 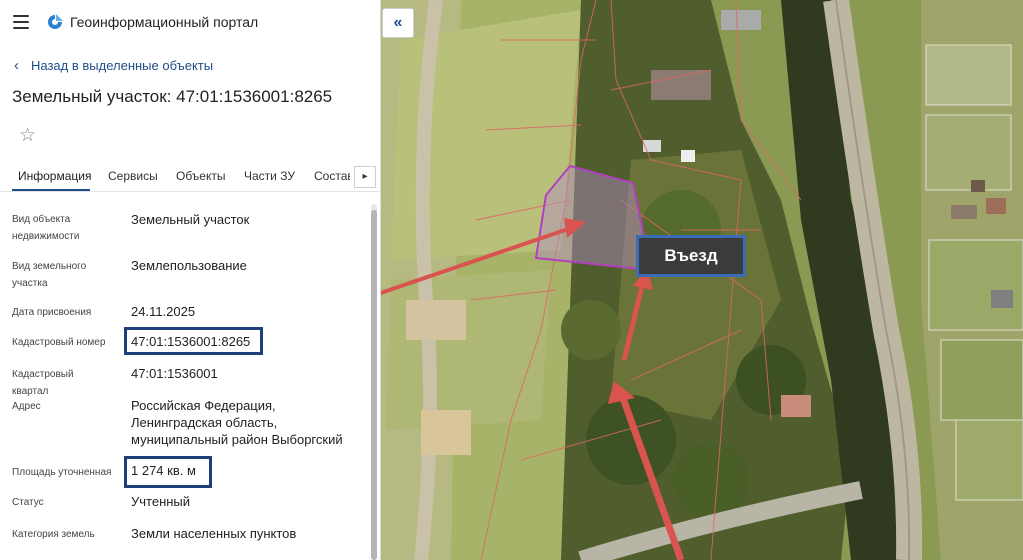 What do you see at coordinates (41, 219) in the screenshot?
I see `object-type-label-line1: Вид объекта` at bounding box center [41, 219].